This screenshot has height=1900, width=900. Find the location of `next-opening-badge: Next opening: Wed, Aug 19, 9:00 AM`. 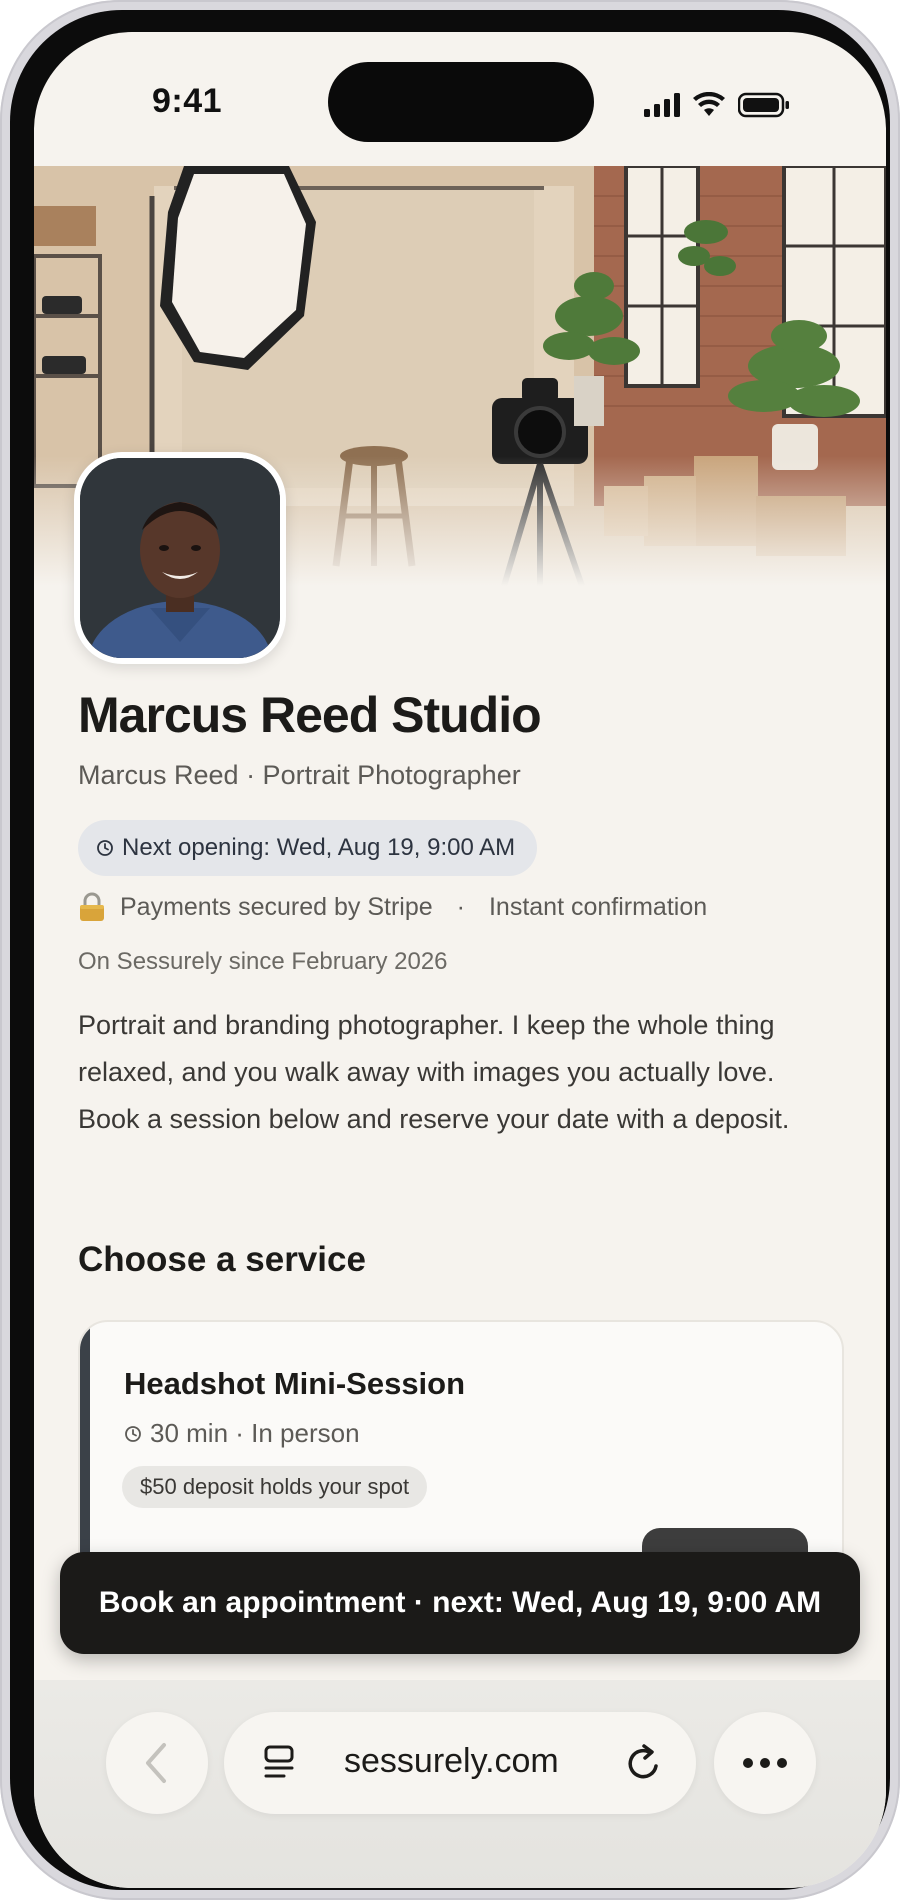

next-opening-badge: Next opening: Wed, Aug 19, 9:00 AM is located at coordinates (308, 848).